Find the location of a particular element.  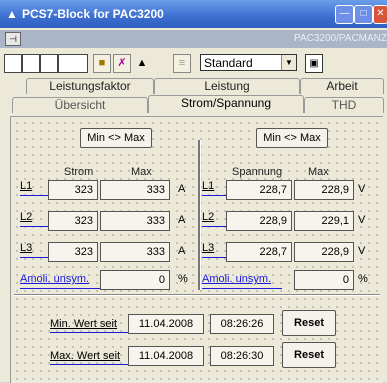

tab-arbeit: Arbeit is located at coordinates (342, 86).